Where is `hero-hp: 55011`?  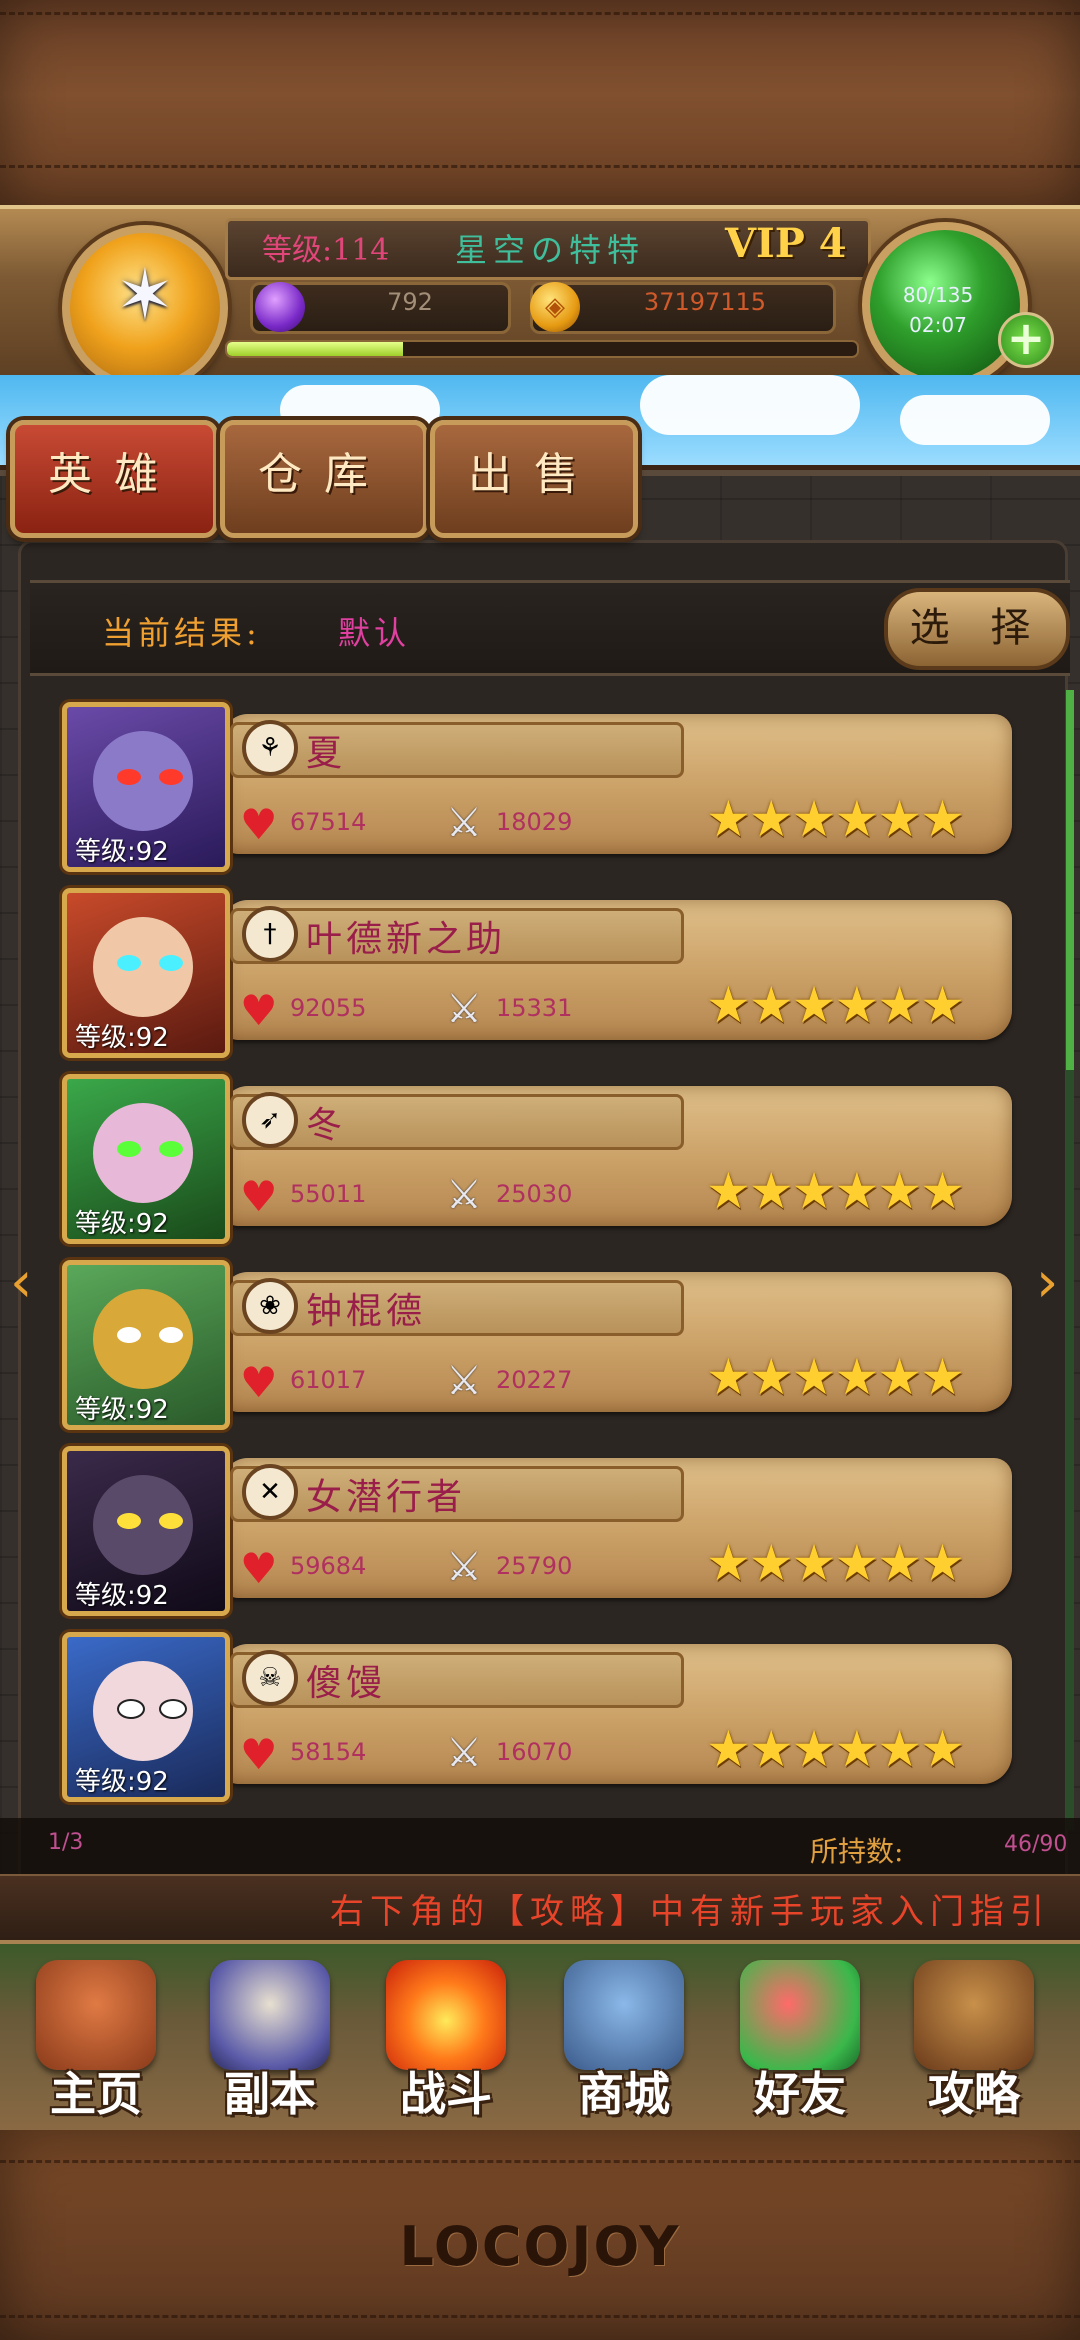 hero-hp: 55011 is located at coordinates (328, 1194).